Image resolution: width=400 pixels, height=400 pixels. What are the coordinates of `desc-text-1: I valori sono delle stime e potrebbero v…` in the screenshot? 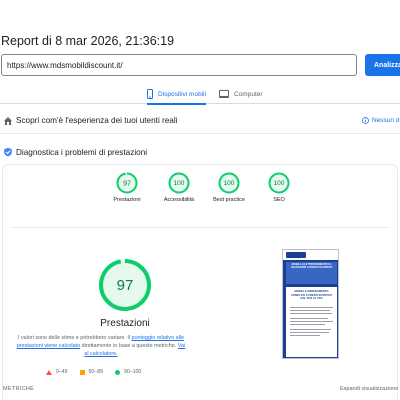 It's located at (74, 338).